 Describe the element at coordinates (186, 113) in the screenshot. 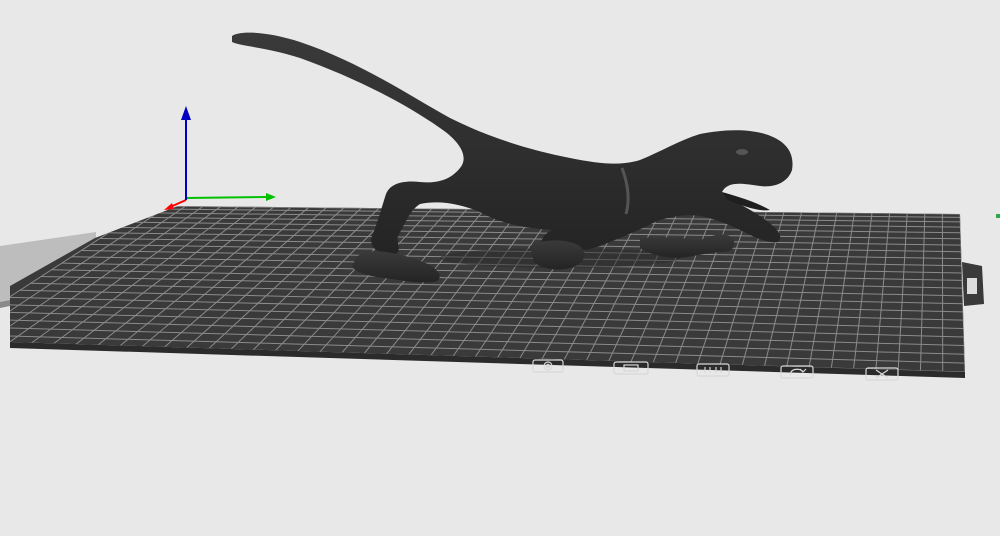

I see `z-axis-arrow` at that location.